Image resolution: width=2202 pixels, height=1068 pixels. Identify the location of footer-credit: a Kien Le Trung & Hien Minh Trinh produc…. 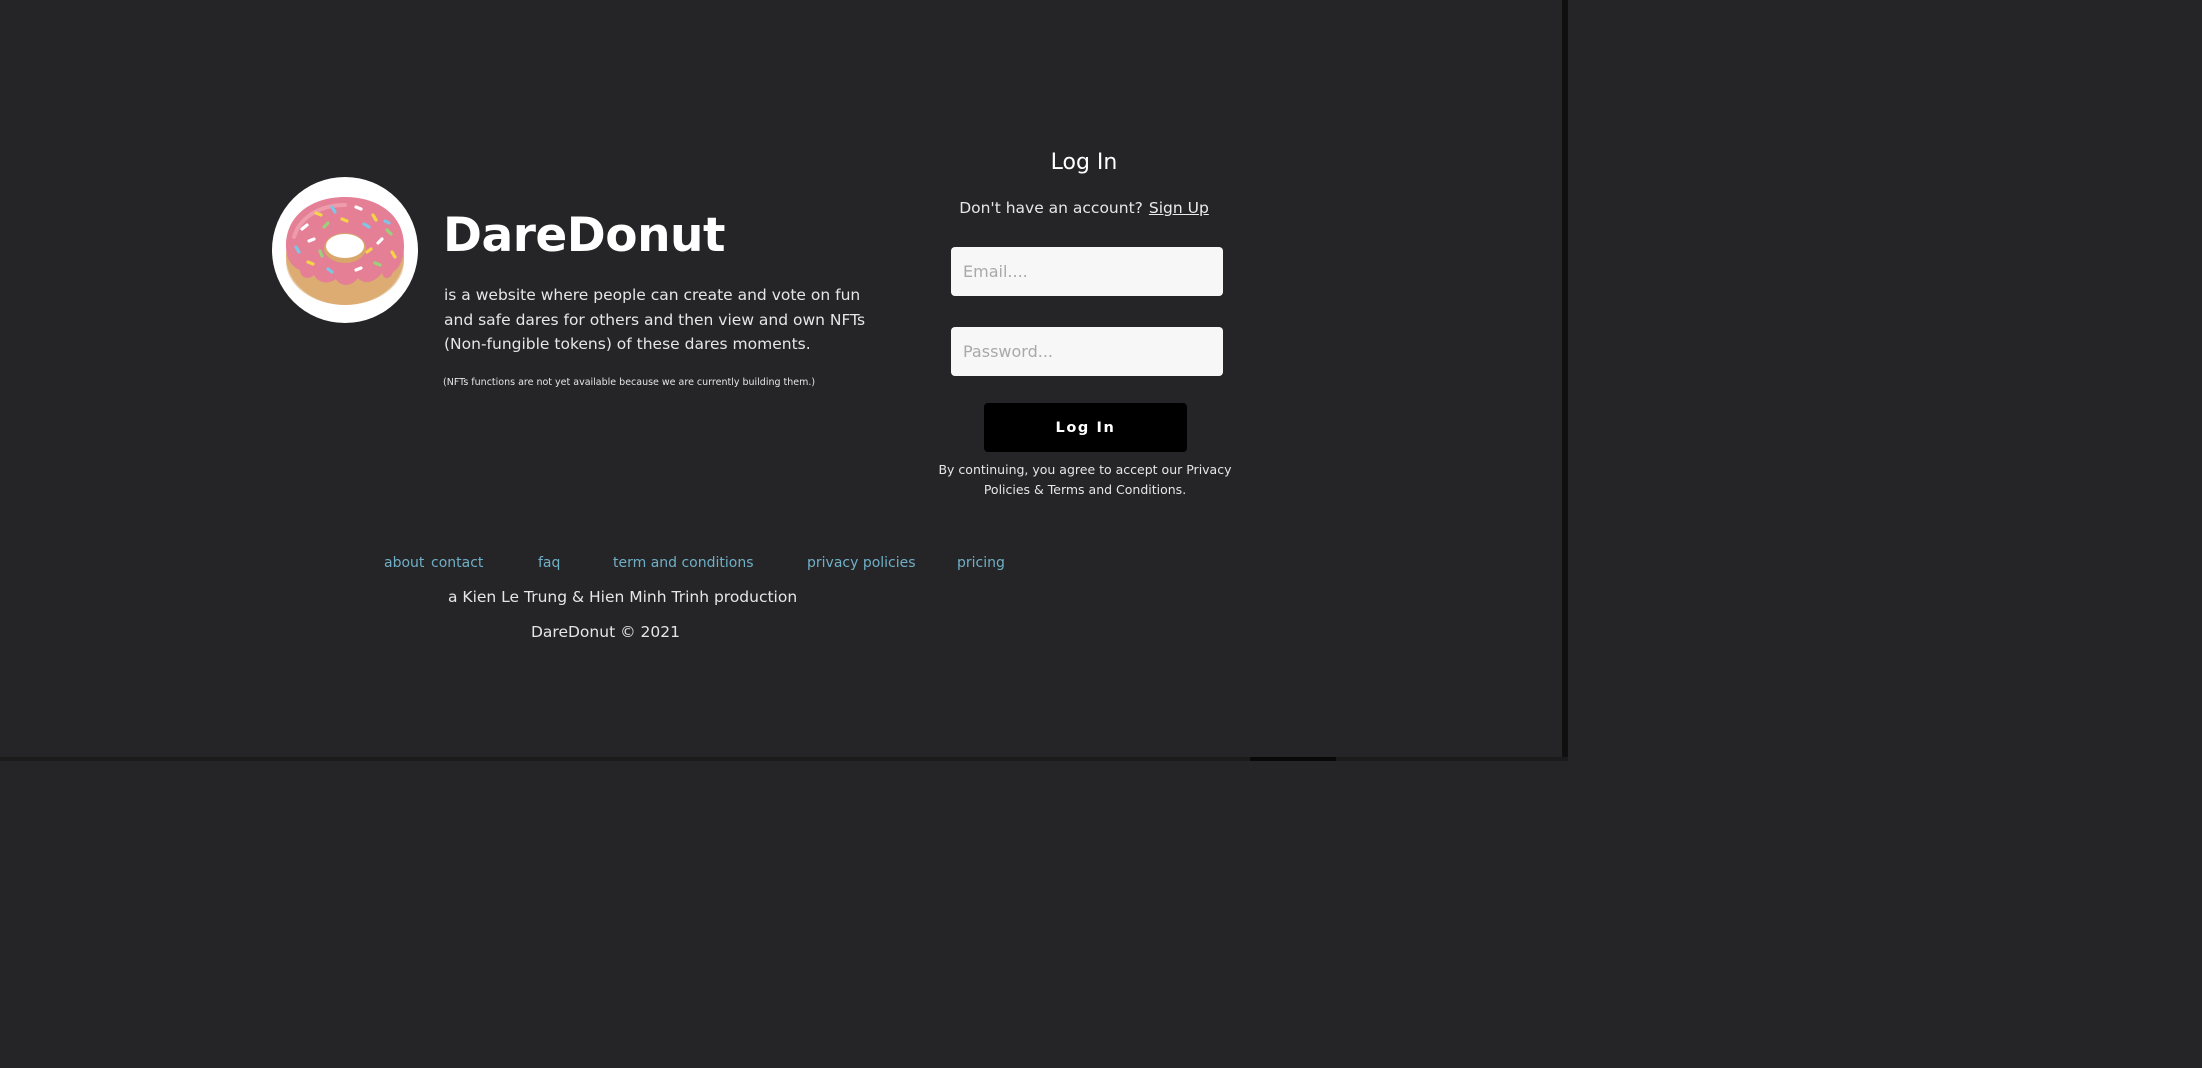
(623, 597).